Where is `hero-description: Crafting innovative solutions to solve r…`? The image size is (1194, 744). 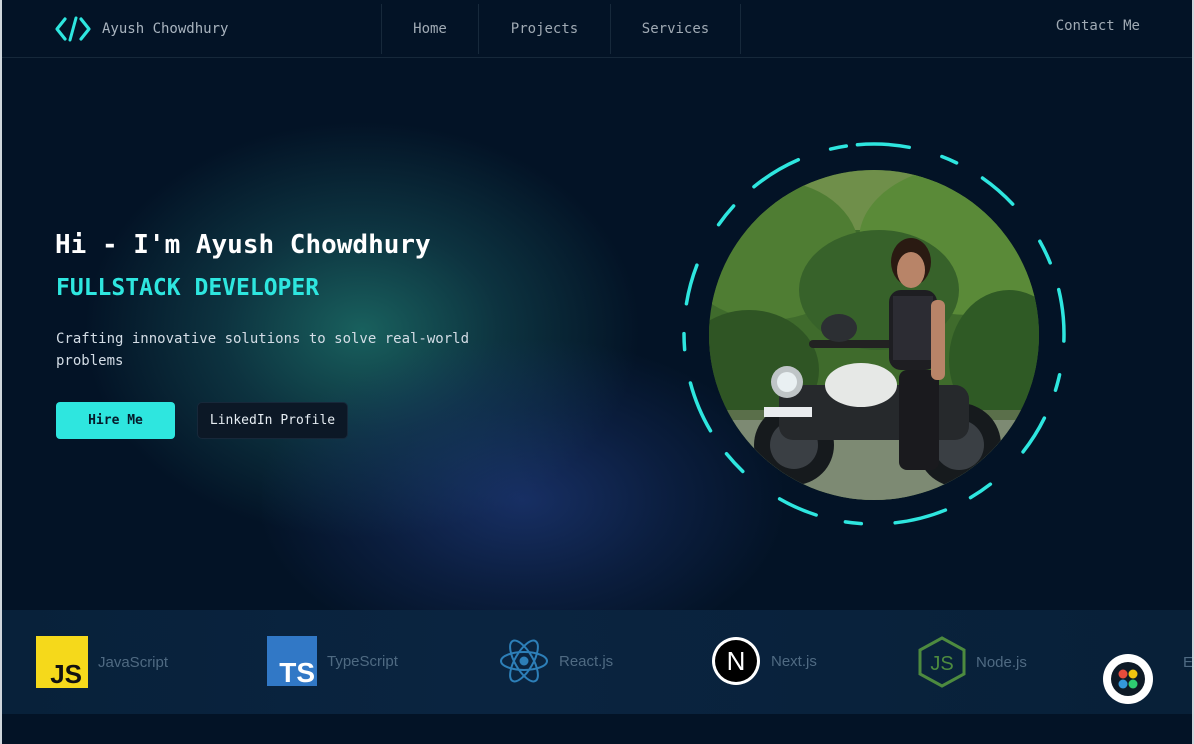
hero-description: Crafting innovative solutions to solve r… is located at coordinates (263, 350).